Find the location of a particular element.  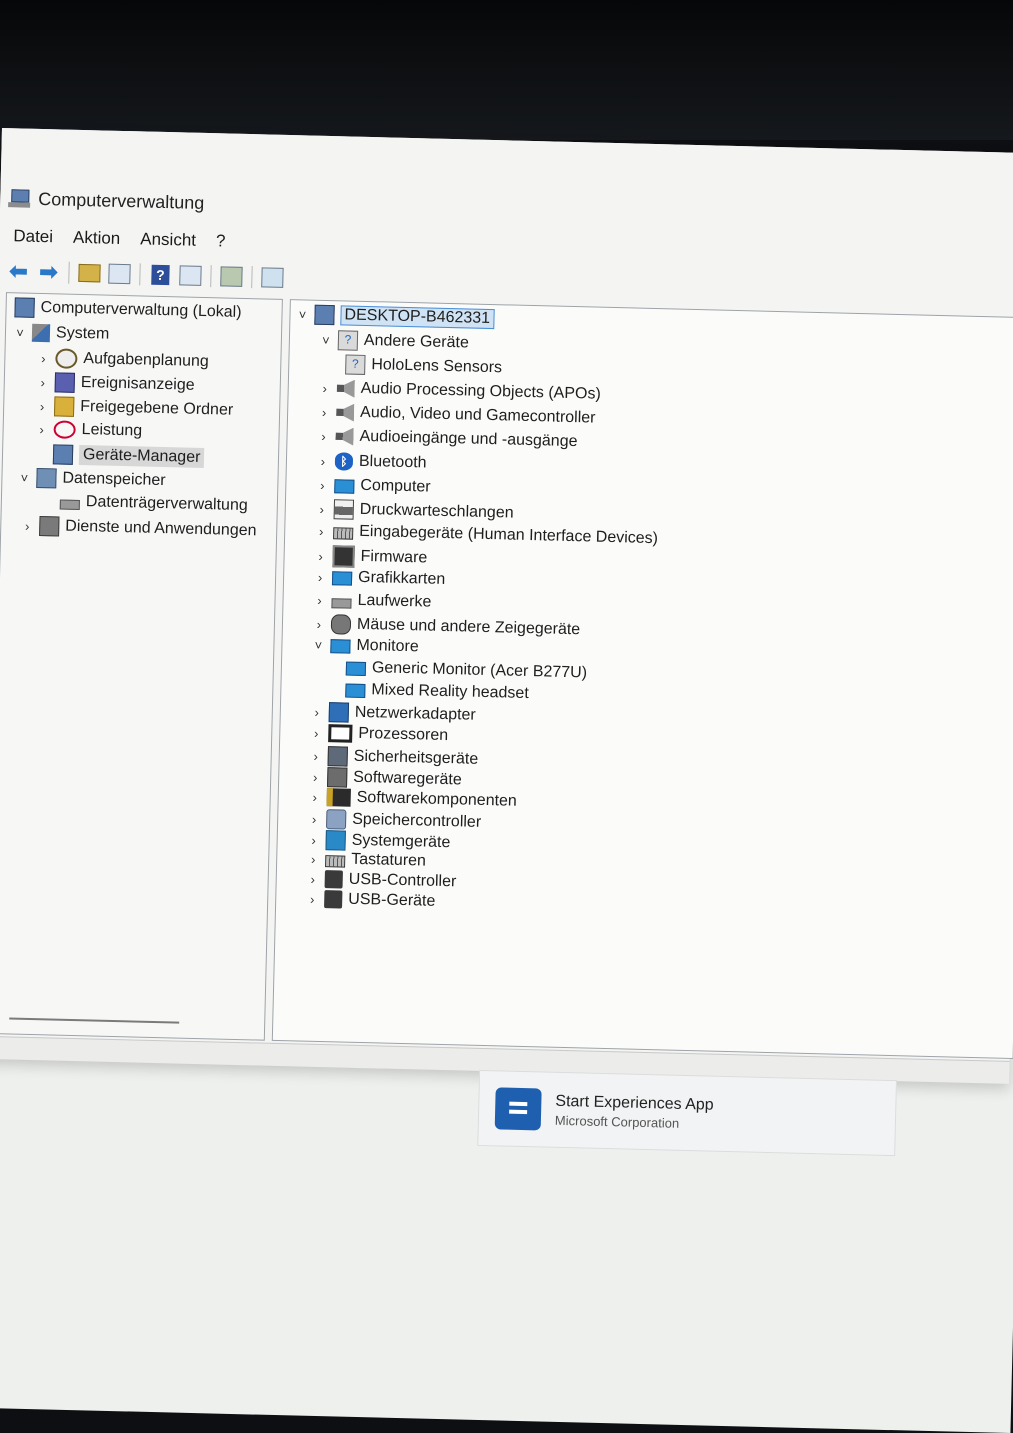

computer-icon is located at coordinates (324, 315).